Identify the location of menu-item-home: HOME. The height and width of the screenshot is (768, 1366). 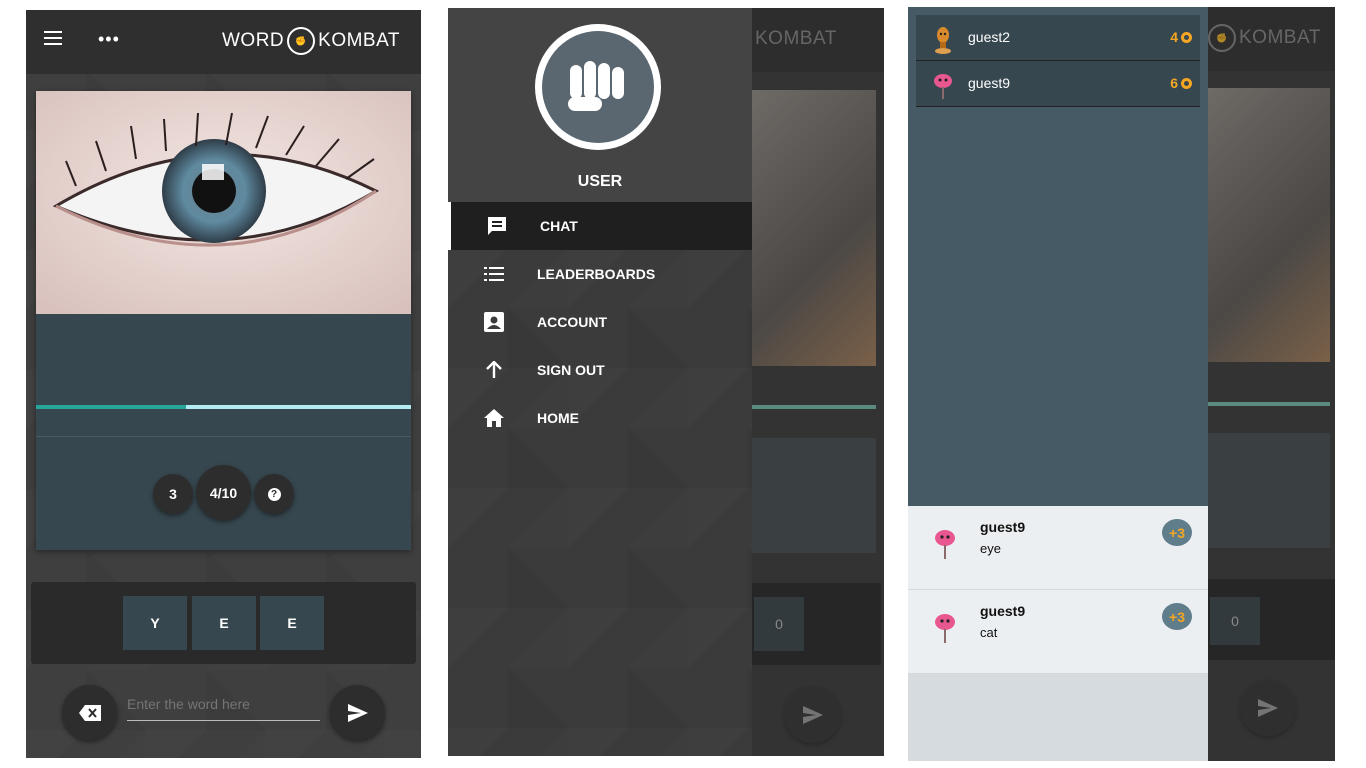
(600, 418).